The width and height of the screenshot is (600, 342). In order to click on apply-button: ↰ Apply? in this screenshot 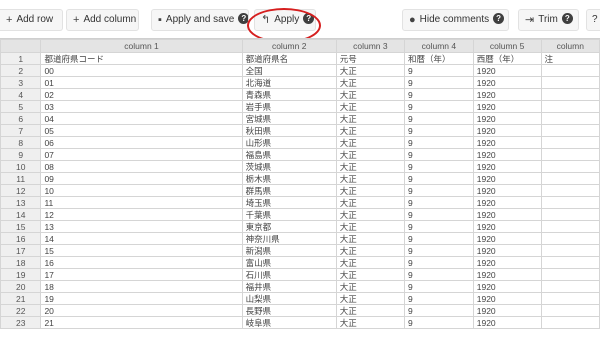, I will do `click(285, 20)`.